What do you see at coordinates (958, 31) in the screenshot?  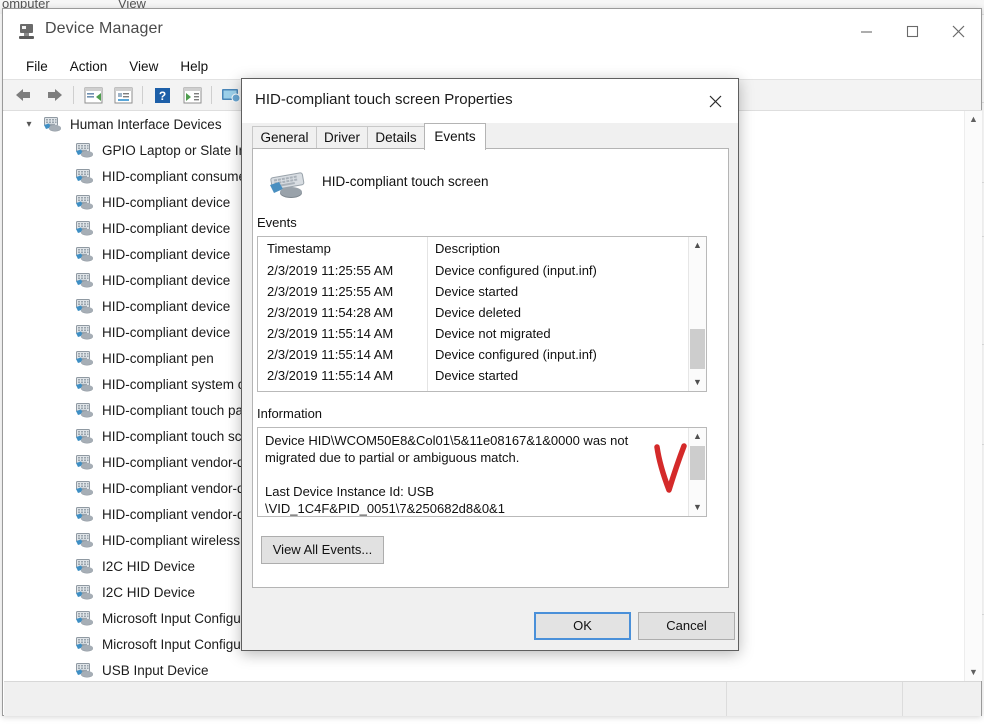 I see `close-button` at bounding box center [958, 31].